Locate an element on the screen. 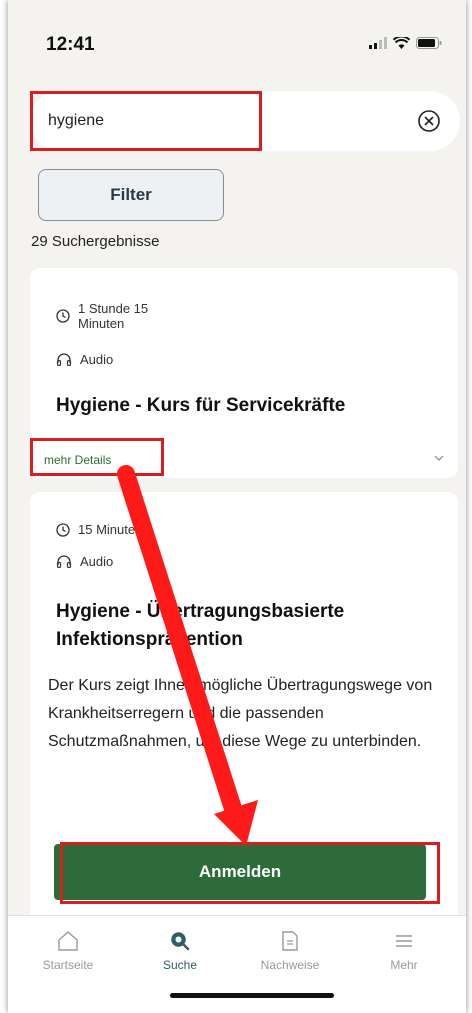 This screenshot has height=1013, width=472. wifi-icon is located at coordinates (401, 43).